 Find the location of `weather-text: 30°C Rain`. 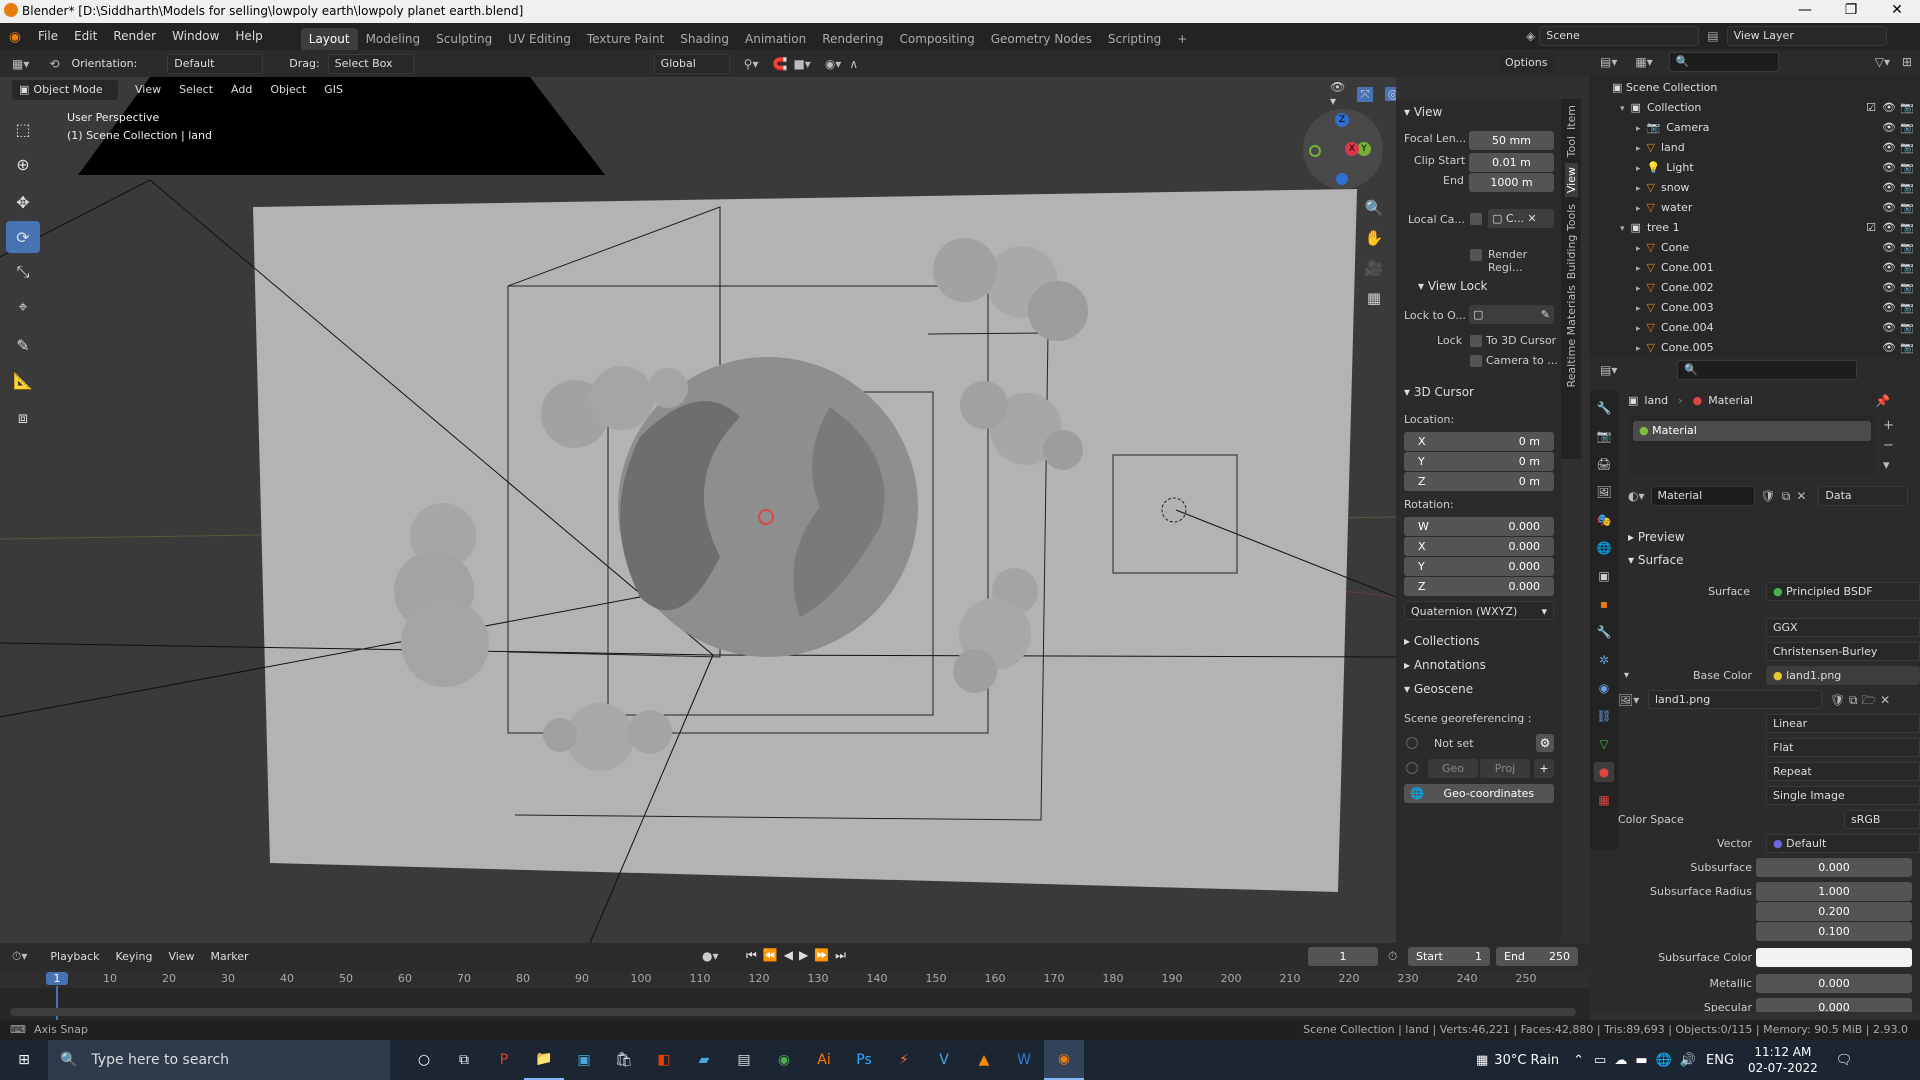

weather-text: 30°C Rain is located at coordinates (1526, 1060).